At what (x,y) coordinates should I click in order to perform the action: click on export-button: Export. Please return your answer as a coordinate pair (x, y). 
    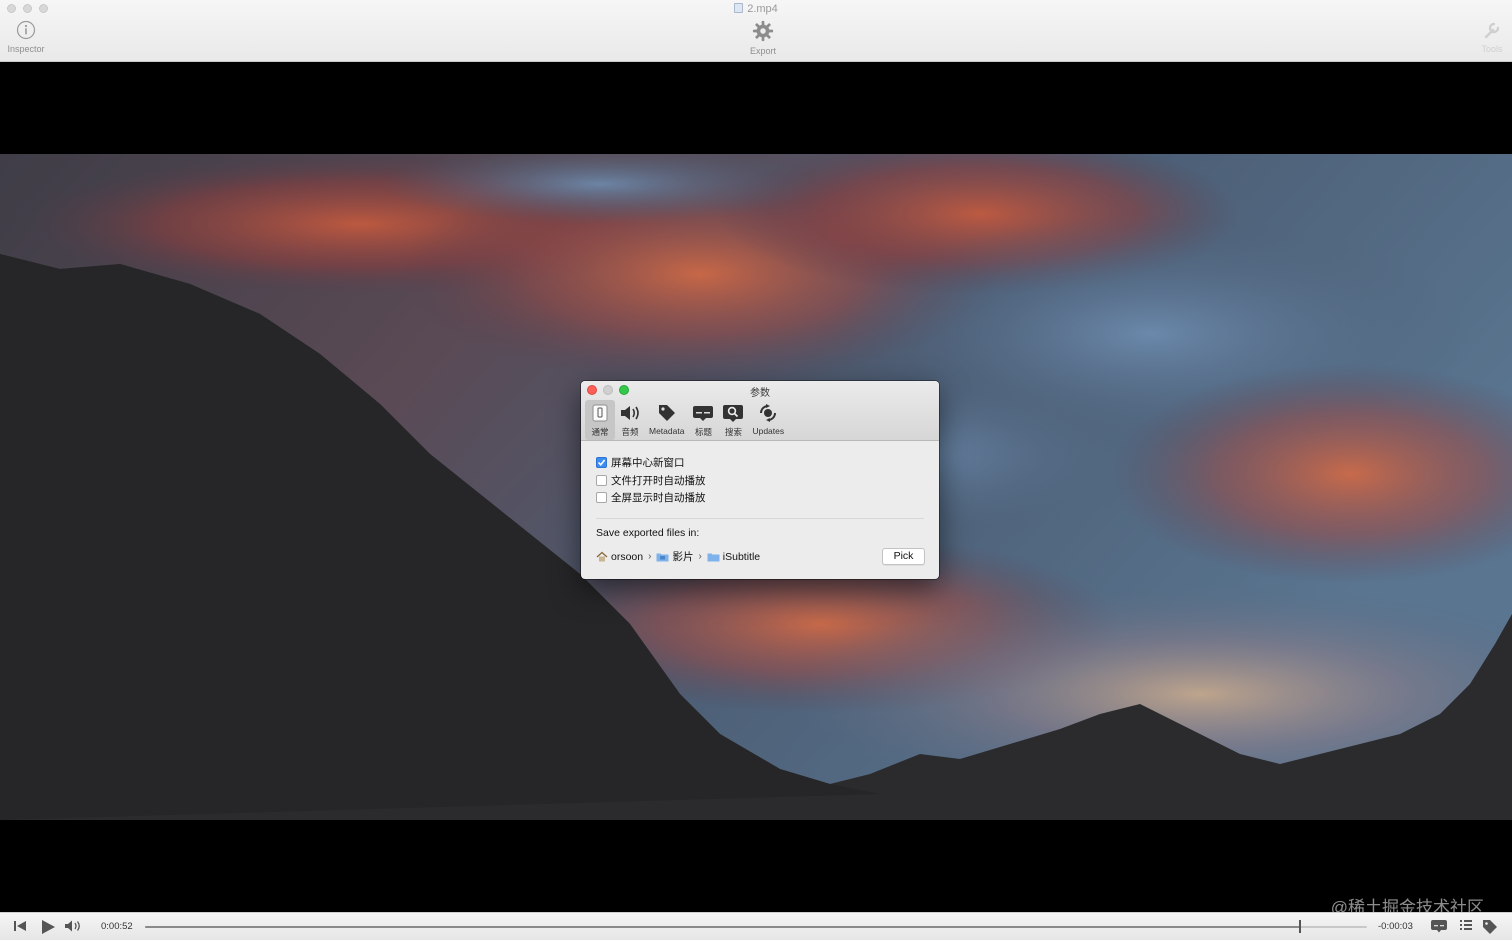
    Looking at the image, I should click on (763, 38).